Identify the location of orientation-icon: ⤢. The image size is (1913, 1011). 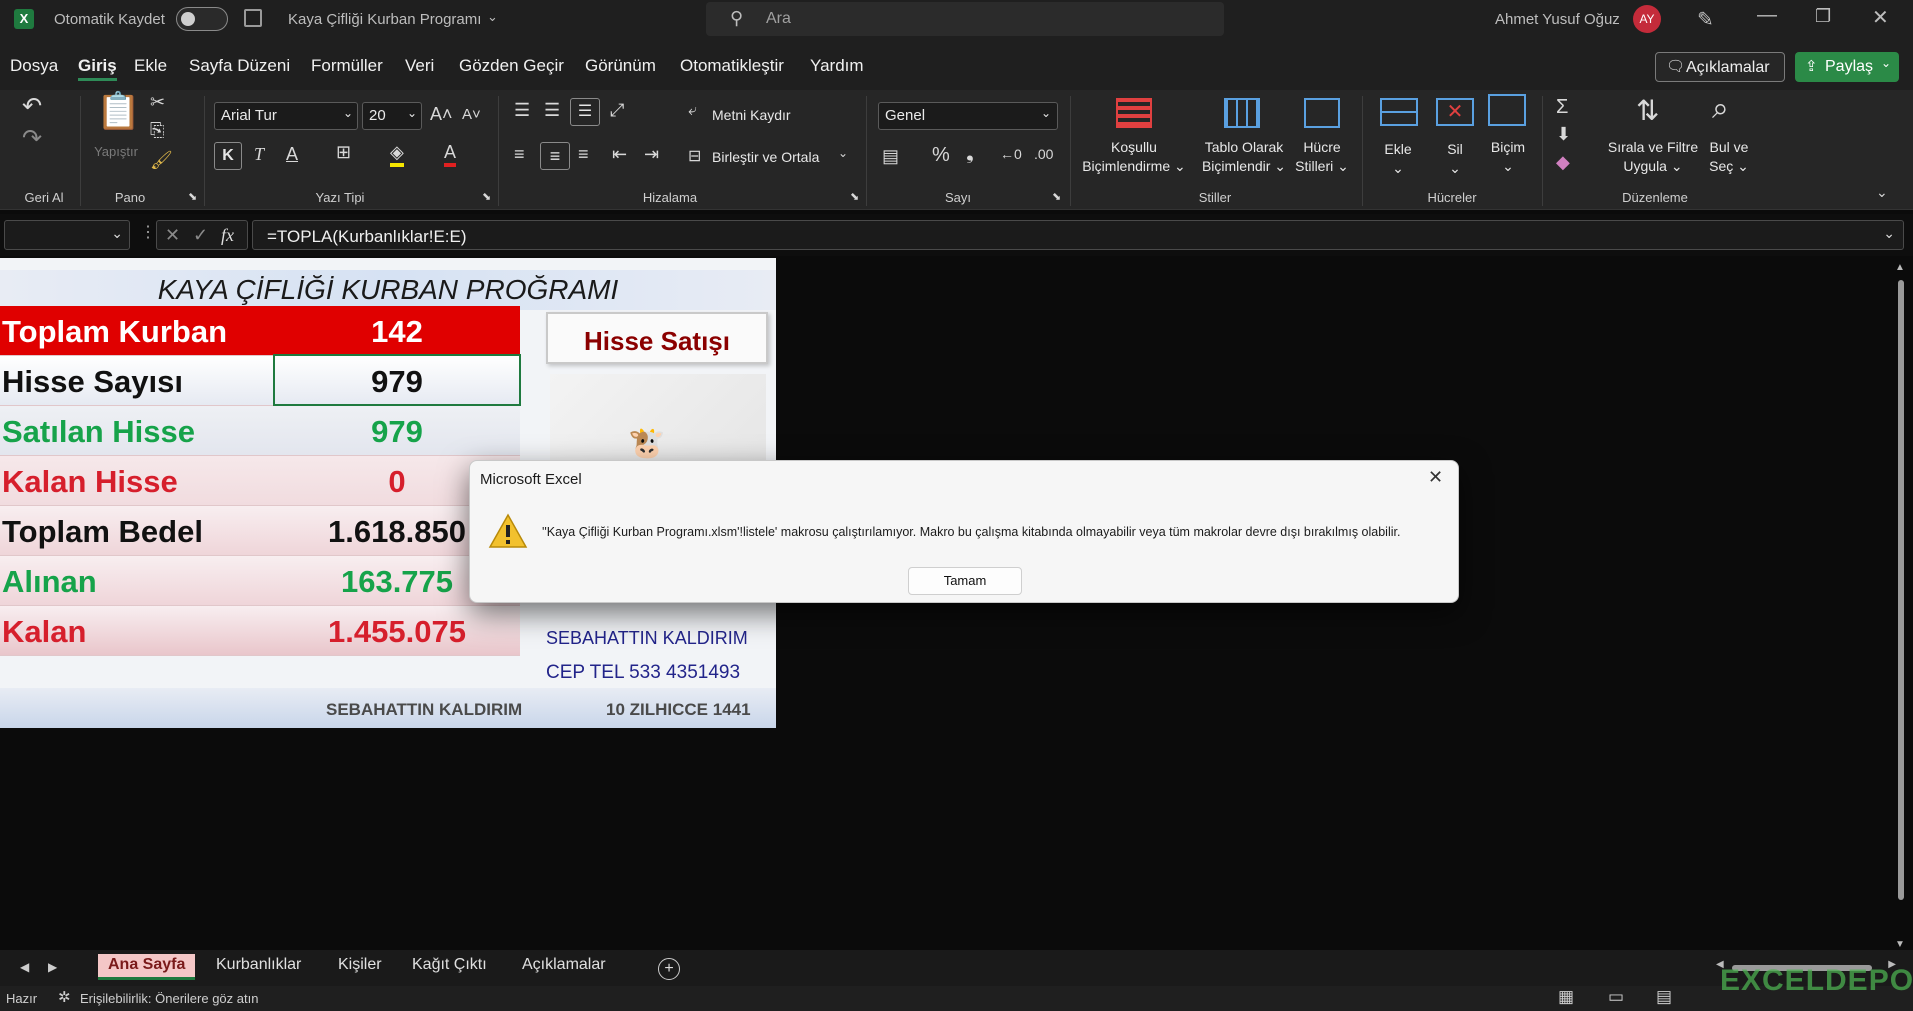
(617, 110).